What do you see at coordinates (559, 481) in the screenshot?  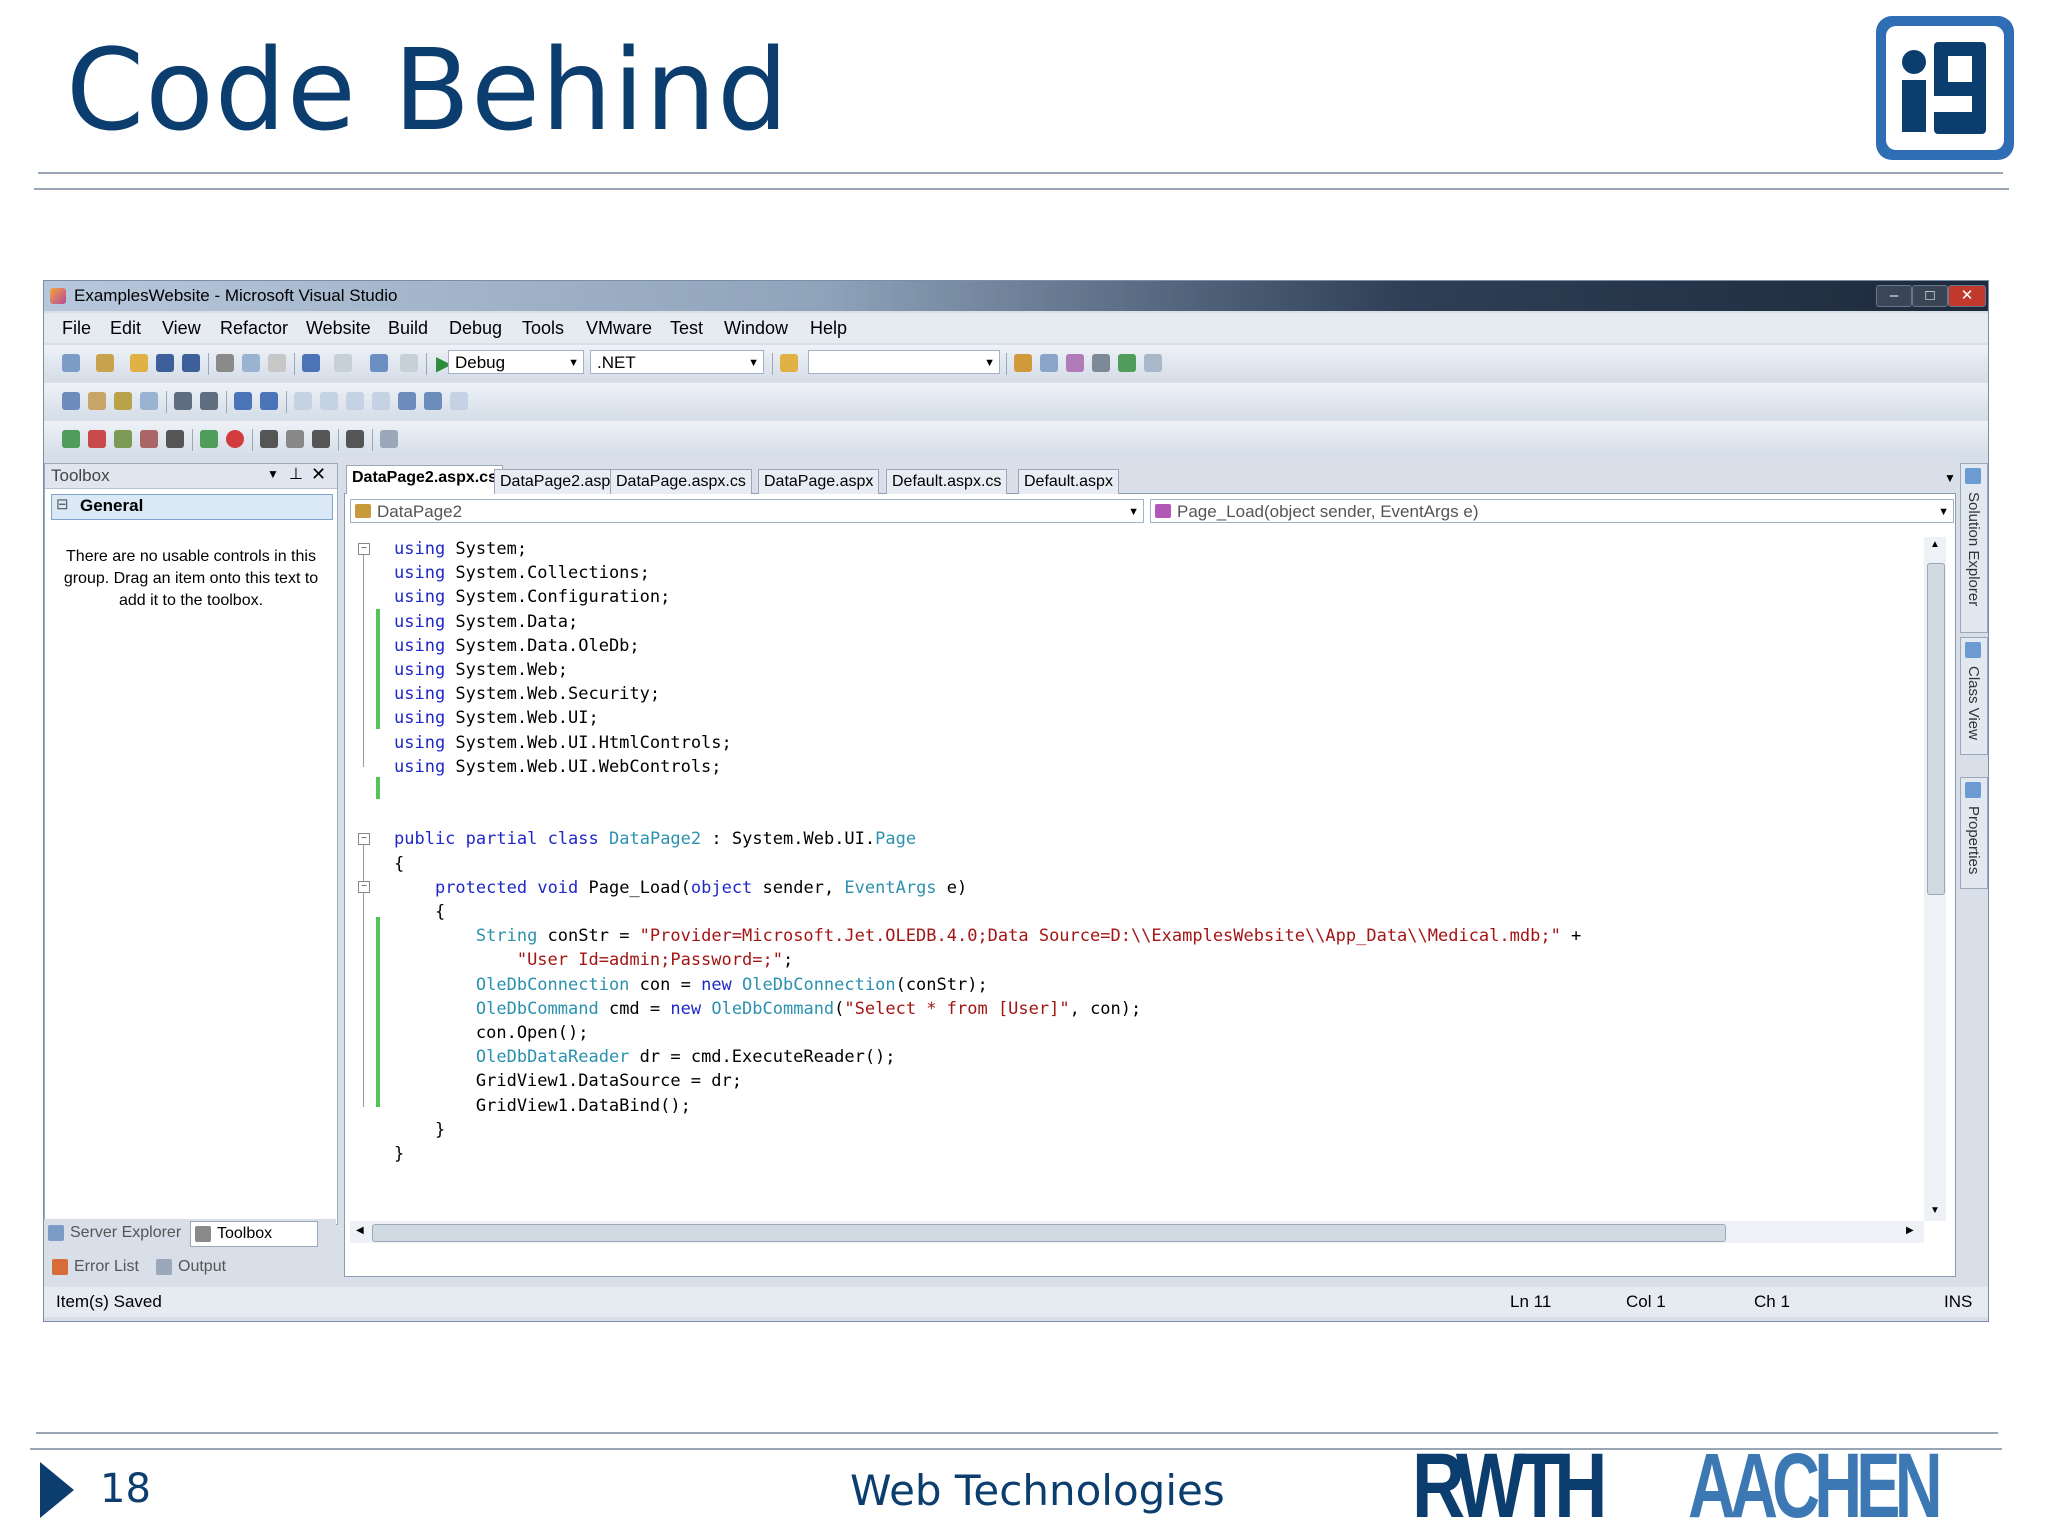 I see `tab-datapage2-aspx: DataPage2.aspx` at bounding box center [559, 481].